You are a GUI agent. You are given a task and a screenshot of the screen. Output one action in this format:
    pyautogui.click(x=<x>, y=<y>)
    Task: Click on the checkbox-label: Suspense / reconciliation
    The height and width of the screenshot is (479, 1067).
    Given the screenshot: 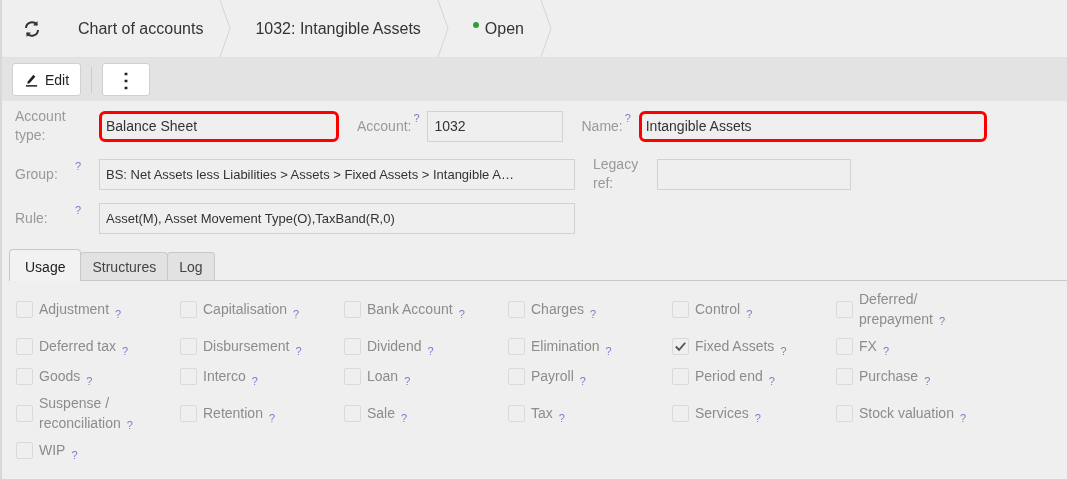 What is the action you would take?
    pyautogui.click(x=80, y=413)
    